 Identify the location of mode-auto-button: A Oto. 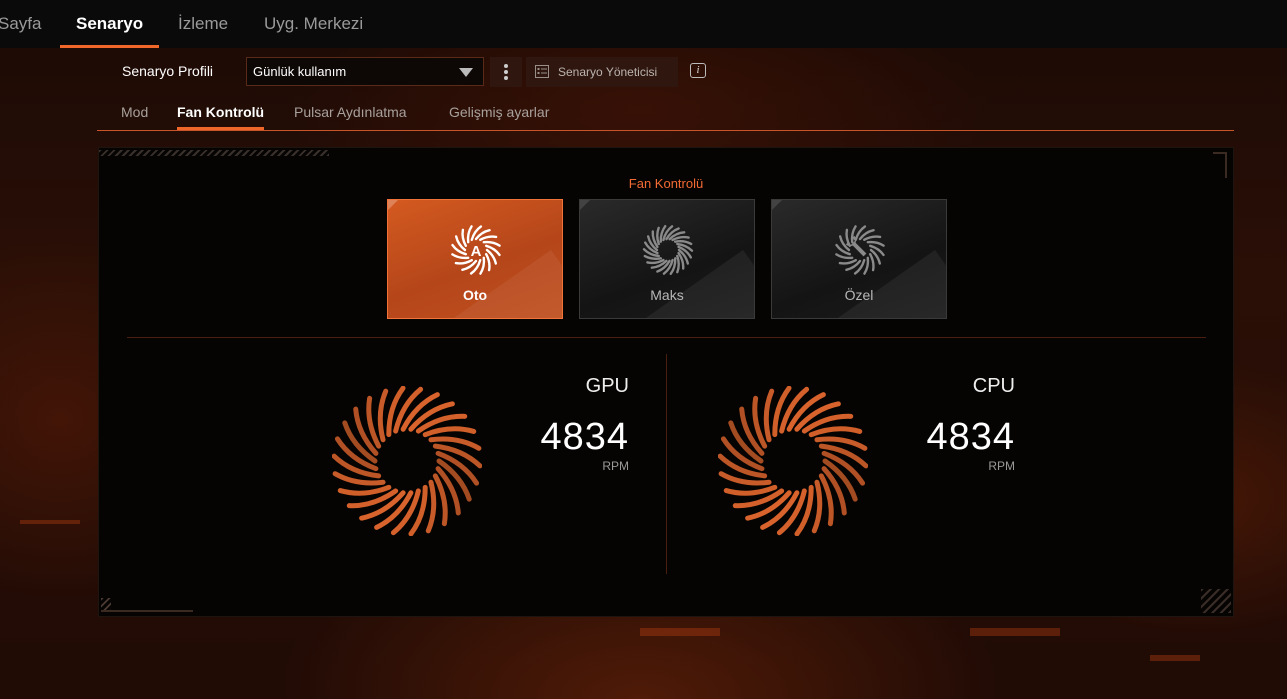
(475, 259).